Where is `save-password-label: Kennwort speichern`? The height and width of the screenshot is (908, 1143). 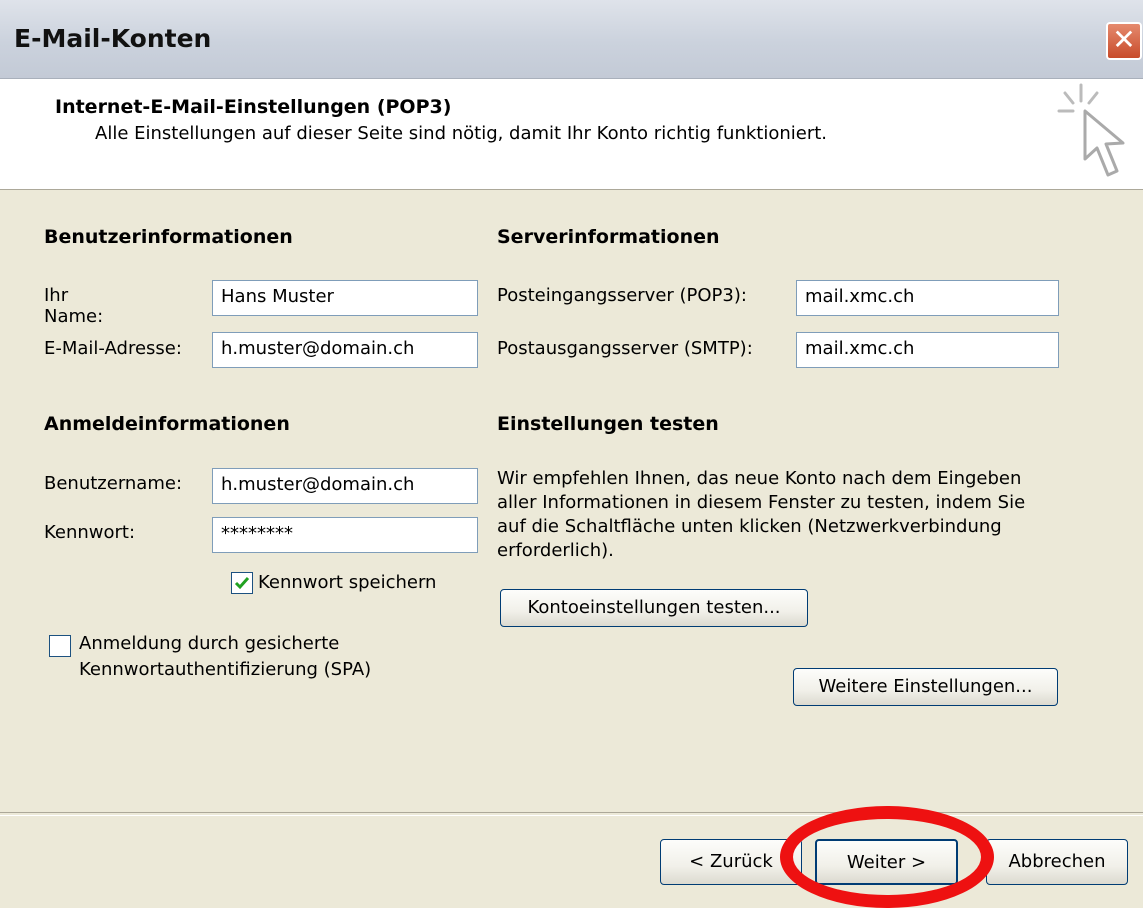 save-password-label: Kennwort speichern is located at coordinates (347, 582).